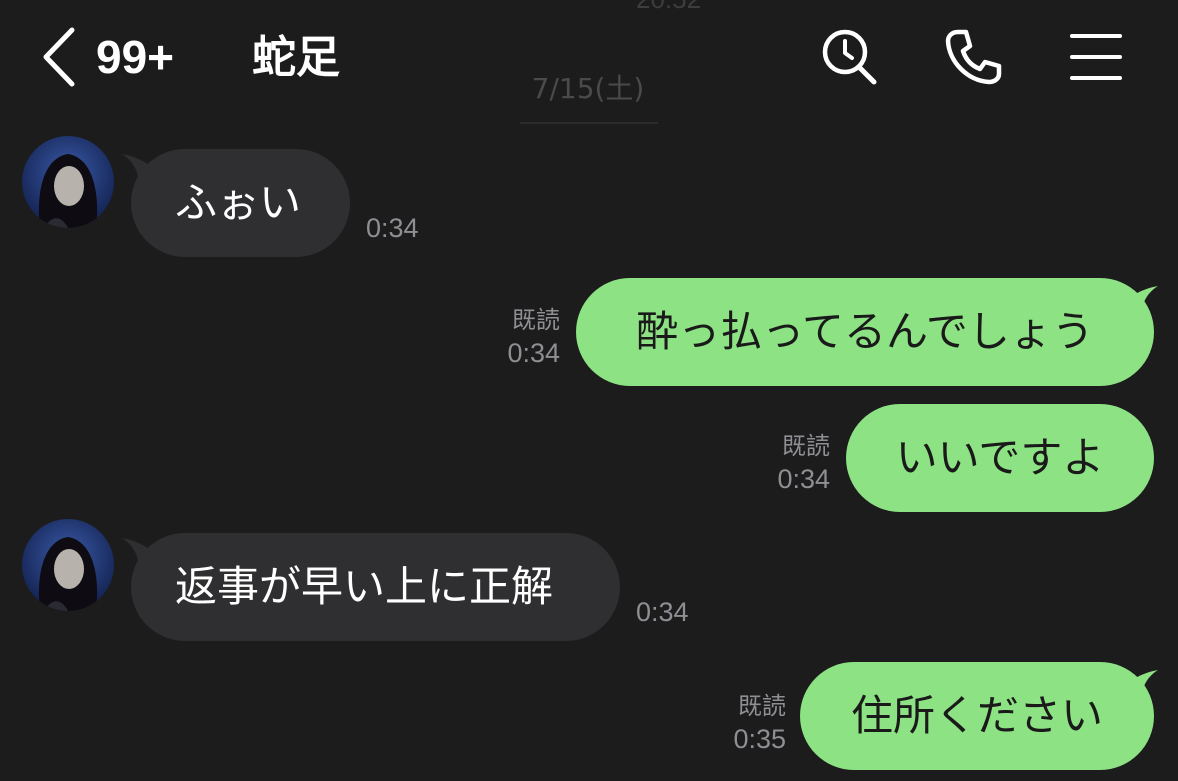 This screenshot has width=1178, height=781. I want to click on message-bubble: 酔っ払ってるんでしょう, so click(865, 332).